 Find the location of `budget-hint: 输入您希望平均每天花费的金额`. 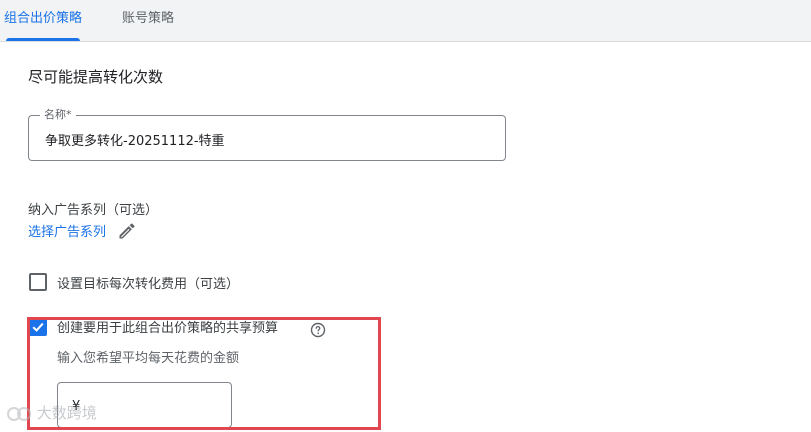

budget-hint: 输入您希望平均每天花费的金额 is located at coordinates (148, 358).